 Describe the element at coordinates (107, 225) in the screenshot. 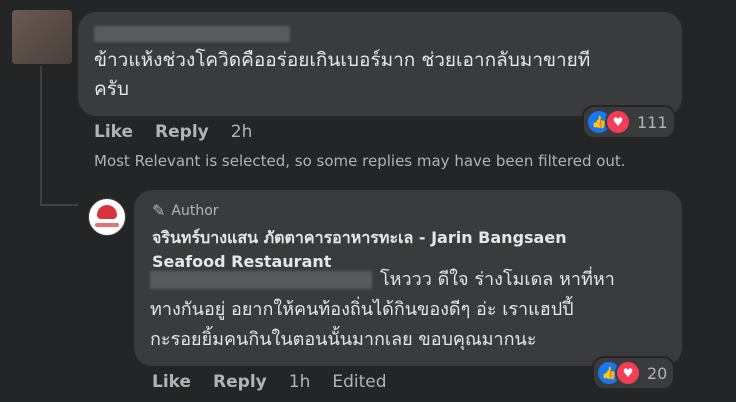

I see `restaurant-logo-text` at that location.